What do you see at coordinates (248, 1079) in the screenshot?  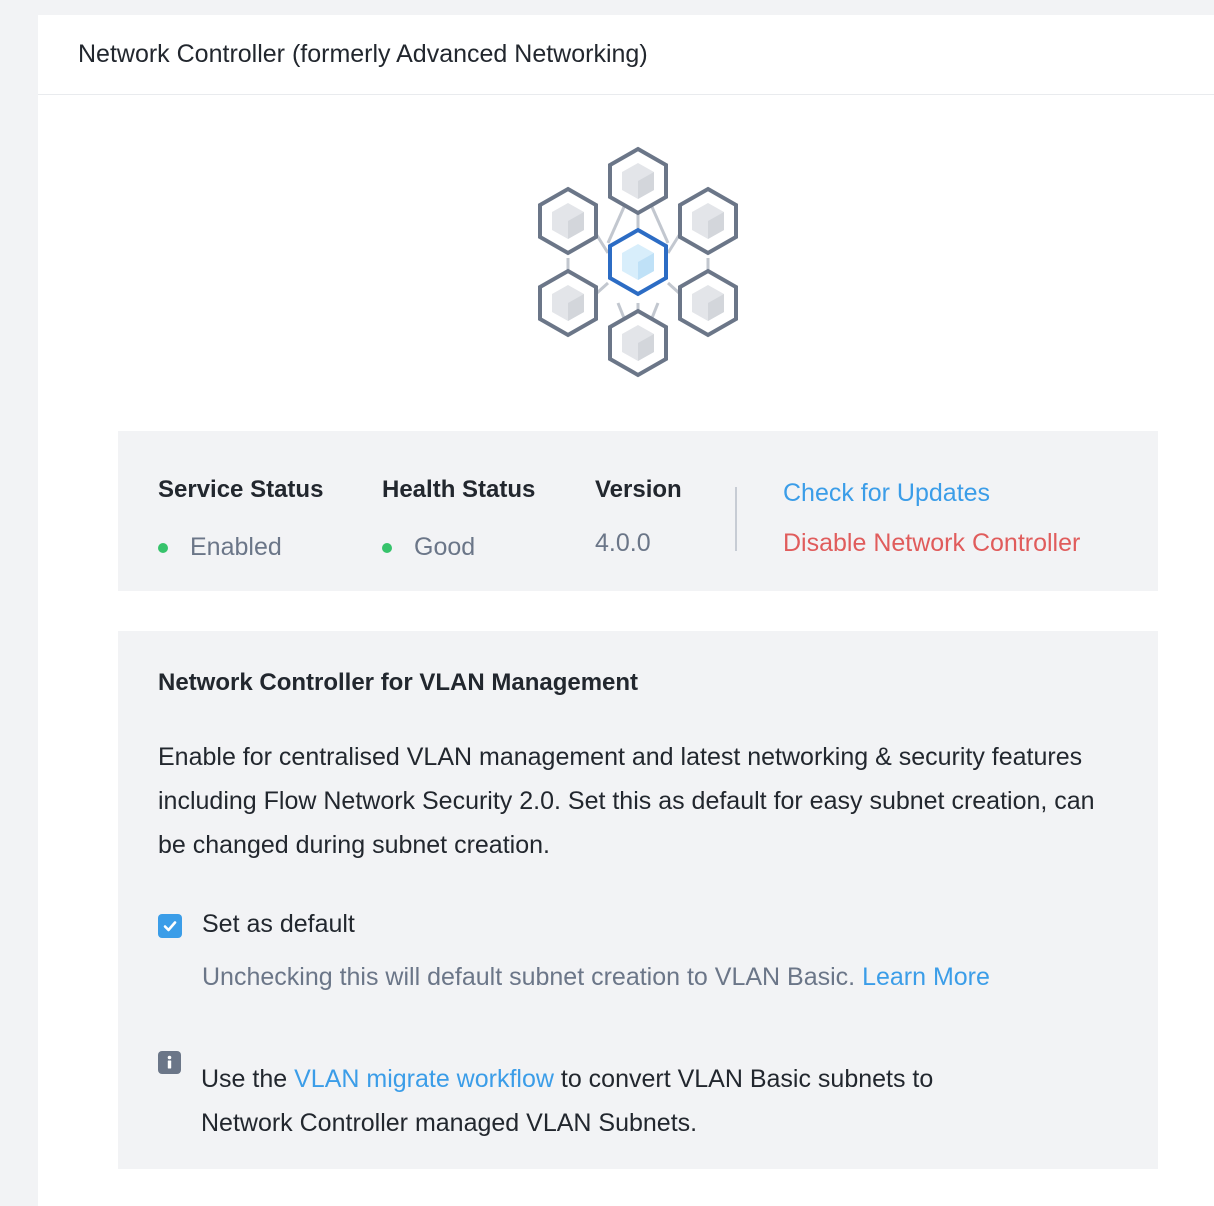 I see `migrate-info-prefix: Use the` at bounding box center [248, 1079].